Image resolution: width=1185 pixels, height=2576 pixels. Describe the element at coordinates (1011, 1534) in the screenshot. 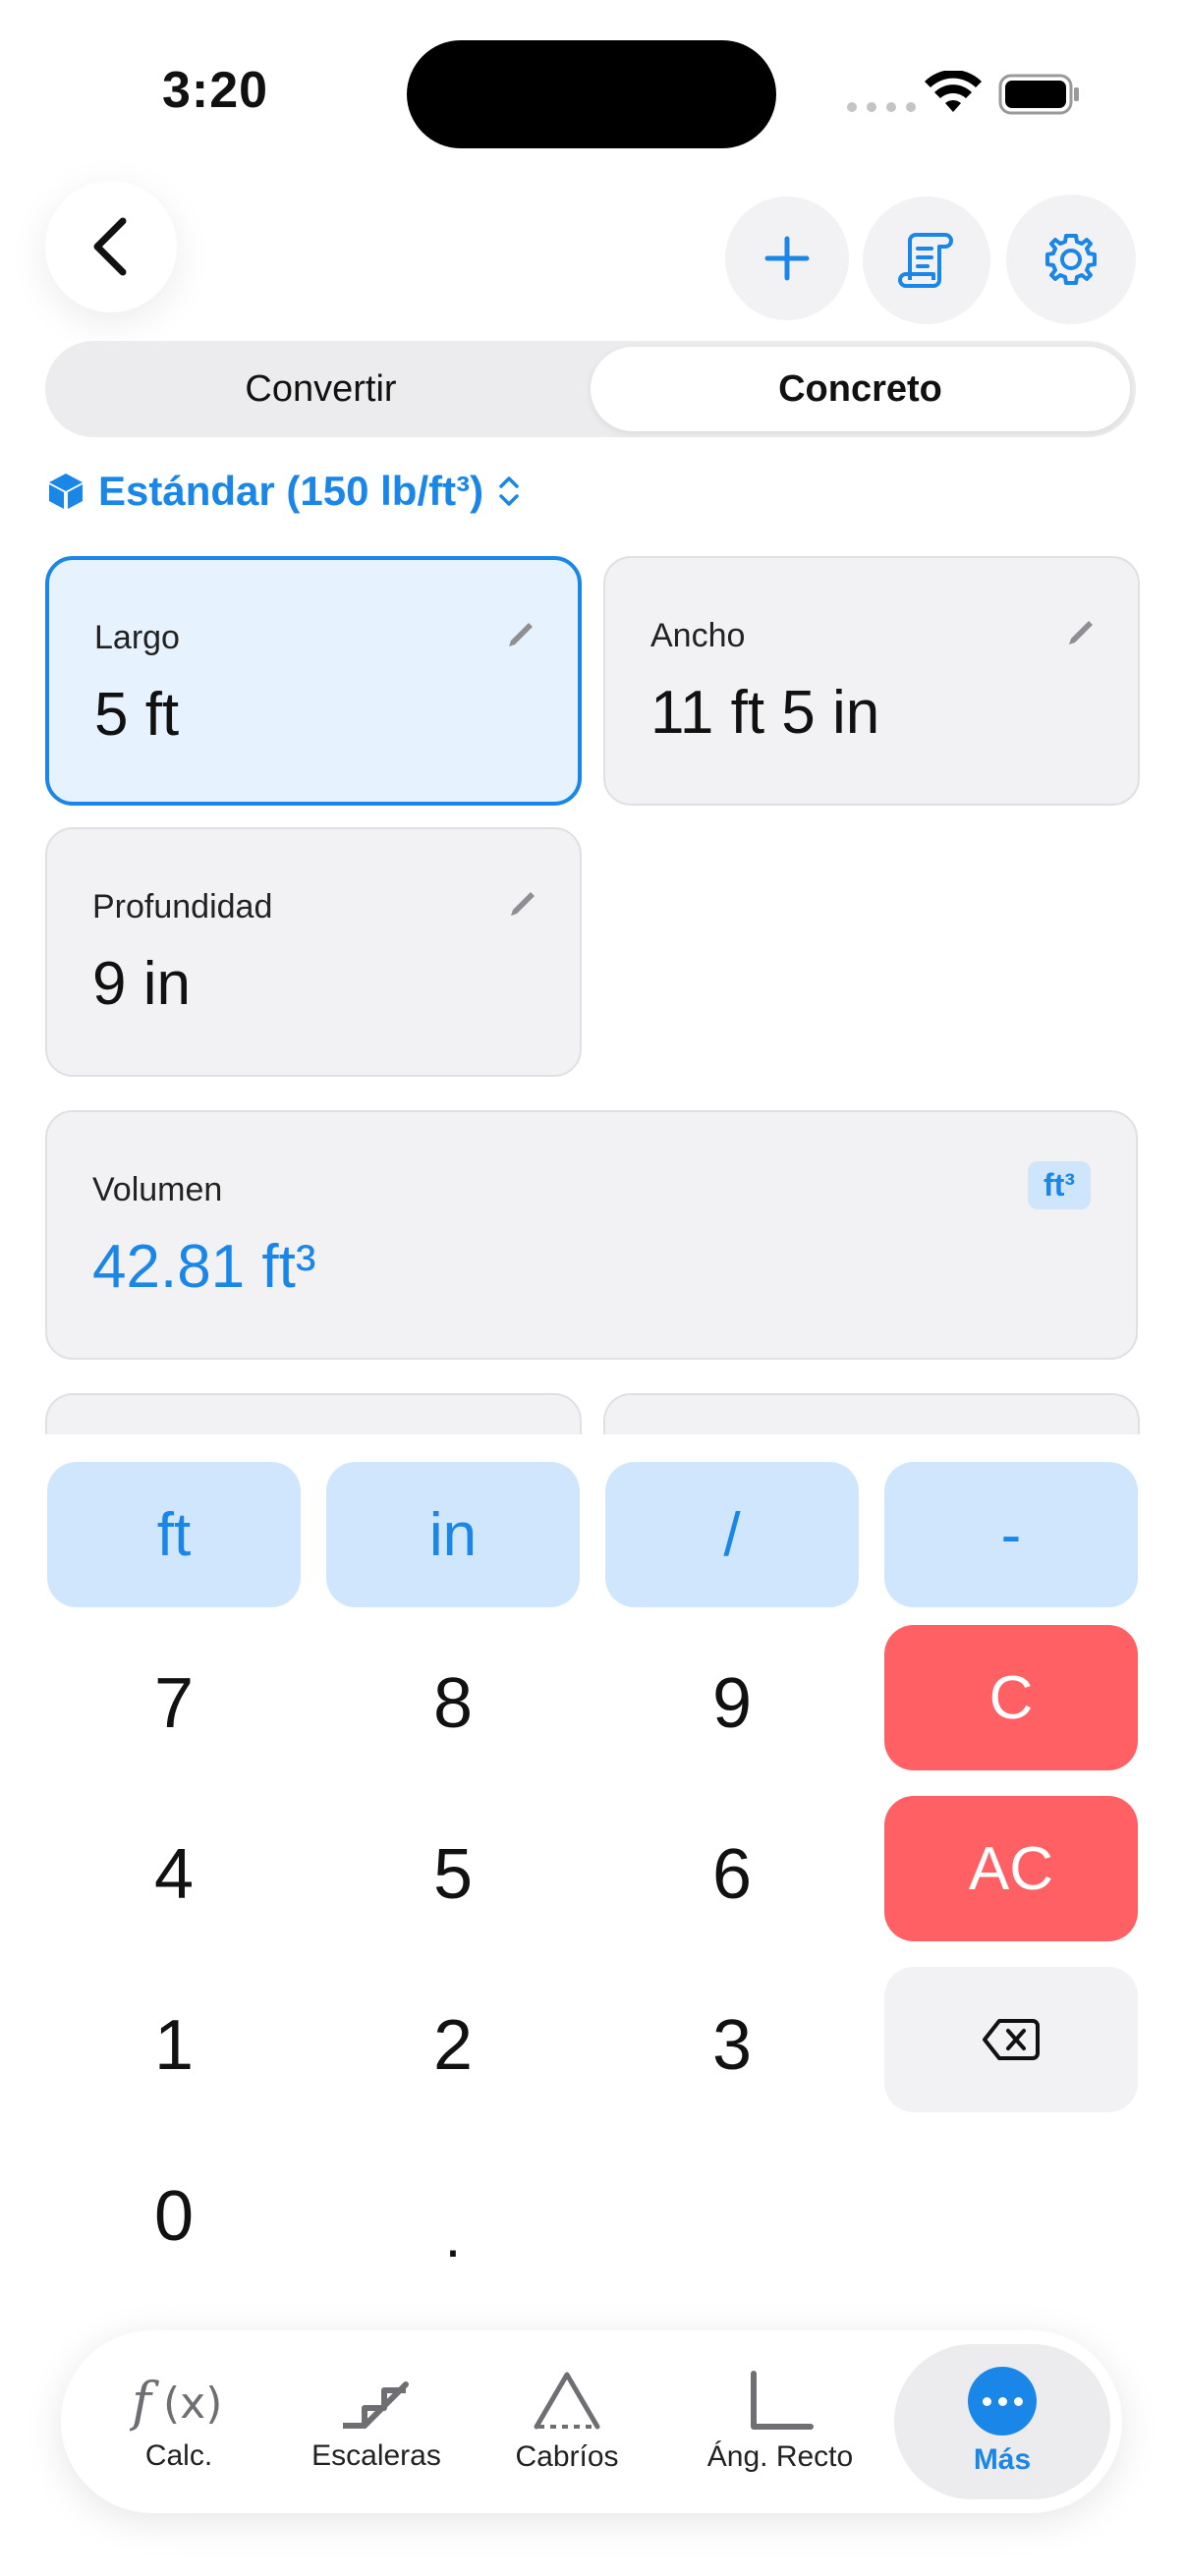

I see `key-dash: -` at that location.